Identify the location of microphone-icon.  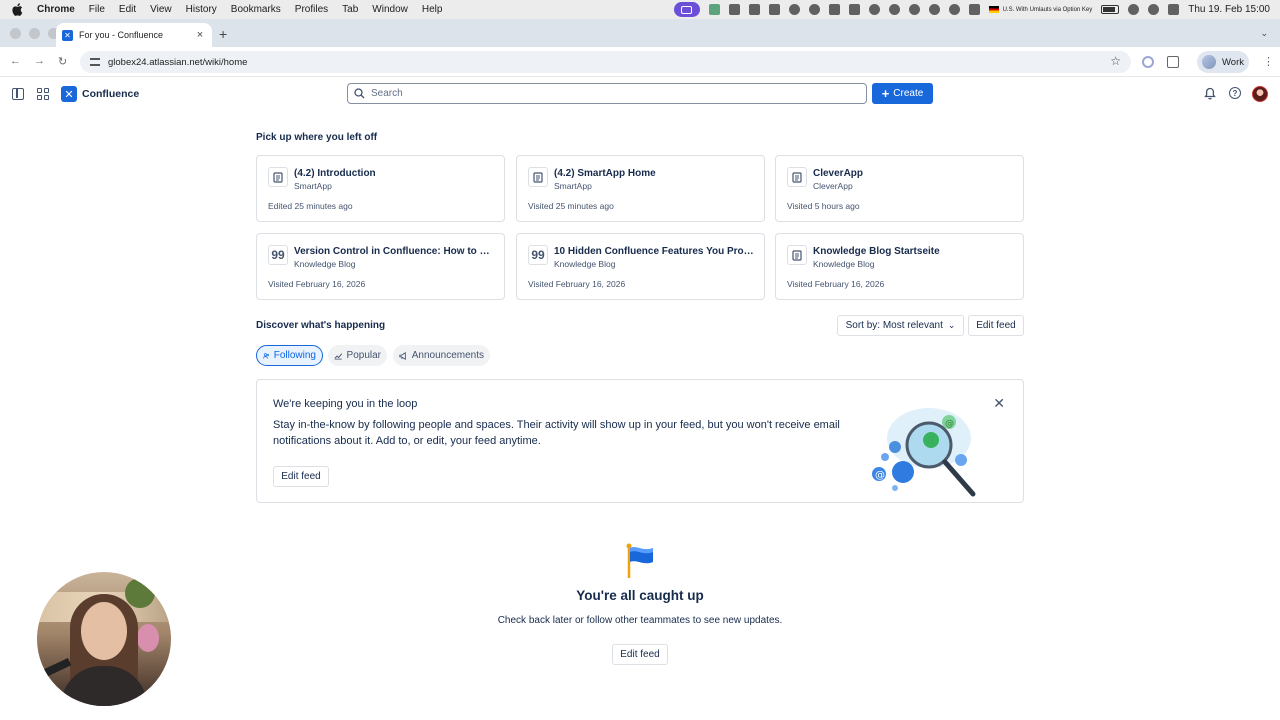
(56, 668).